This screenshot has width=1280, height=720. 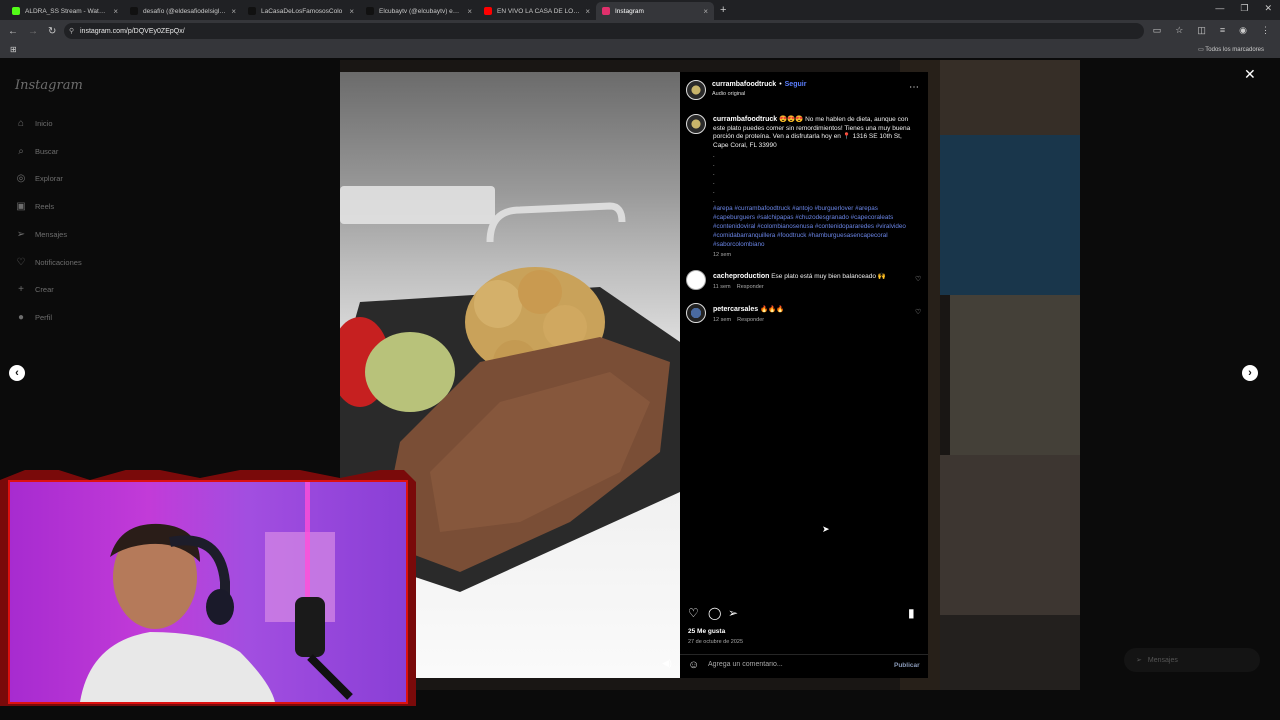 I want to click on comment-1-like-icon: ♡, so click(x=918, y=279).